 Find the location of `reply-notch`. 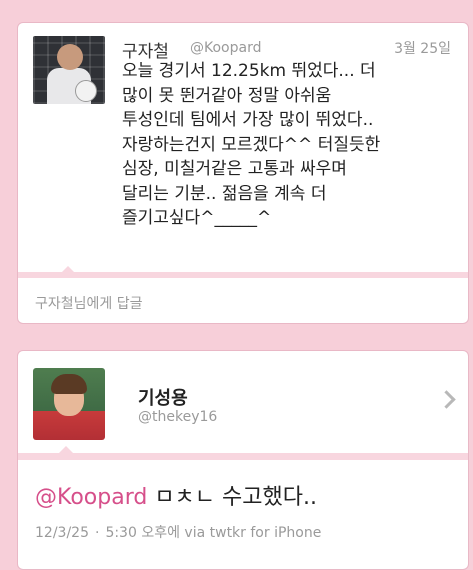

reply-notch is located at coordinates (68, 270).